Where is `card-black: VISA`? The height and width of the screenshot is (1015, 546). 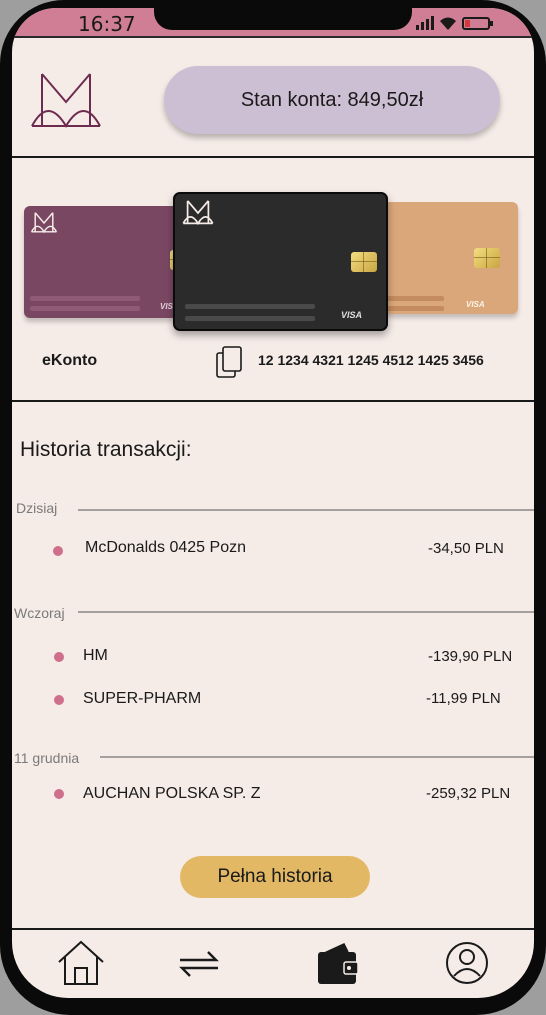 card-black: VISA is located at coordinates (280, 261).